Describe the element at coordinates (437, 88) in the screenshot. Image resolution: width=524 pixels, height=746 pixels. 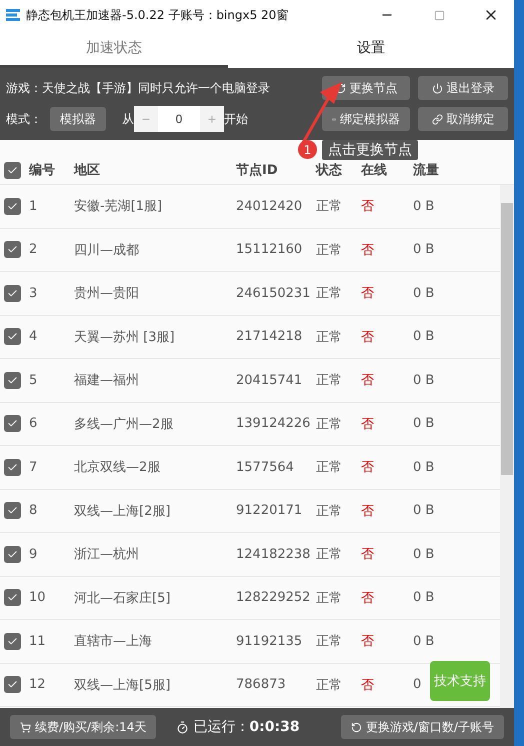
I see `power-icon` at that location.